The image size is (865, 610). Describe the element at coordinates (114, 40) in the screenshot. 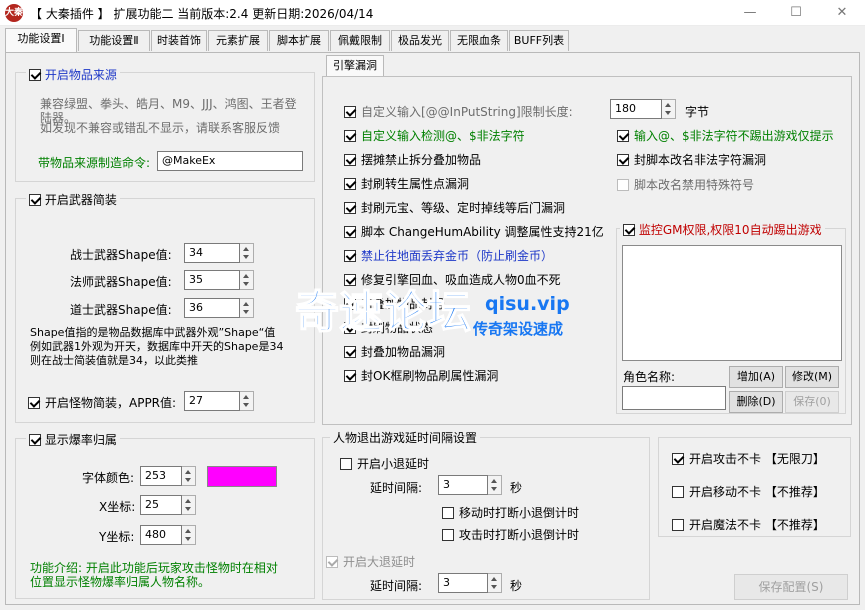

I see `tab-function-settings-2: 功能设置Ⅱ` at that location.